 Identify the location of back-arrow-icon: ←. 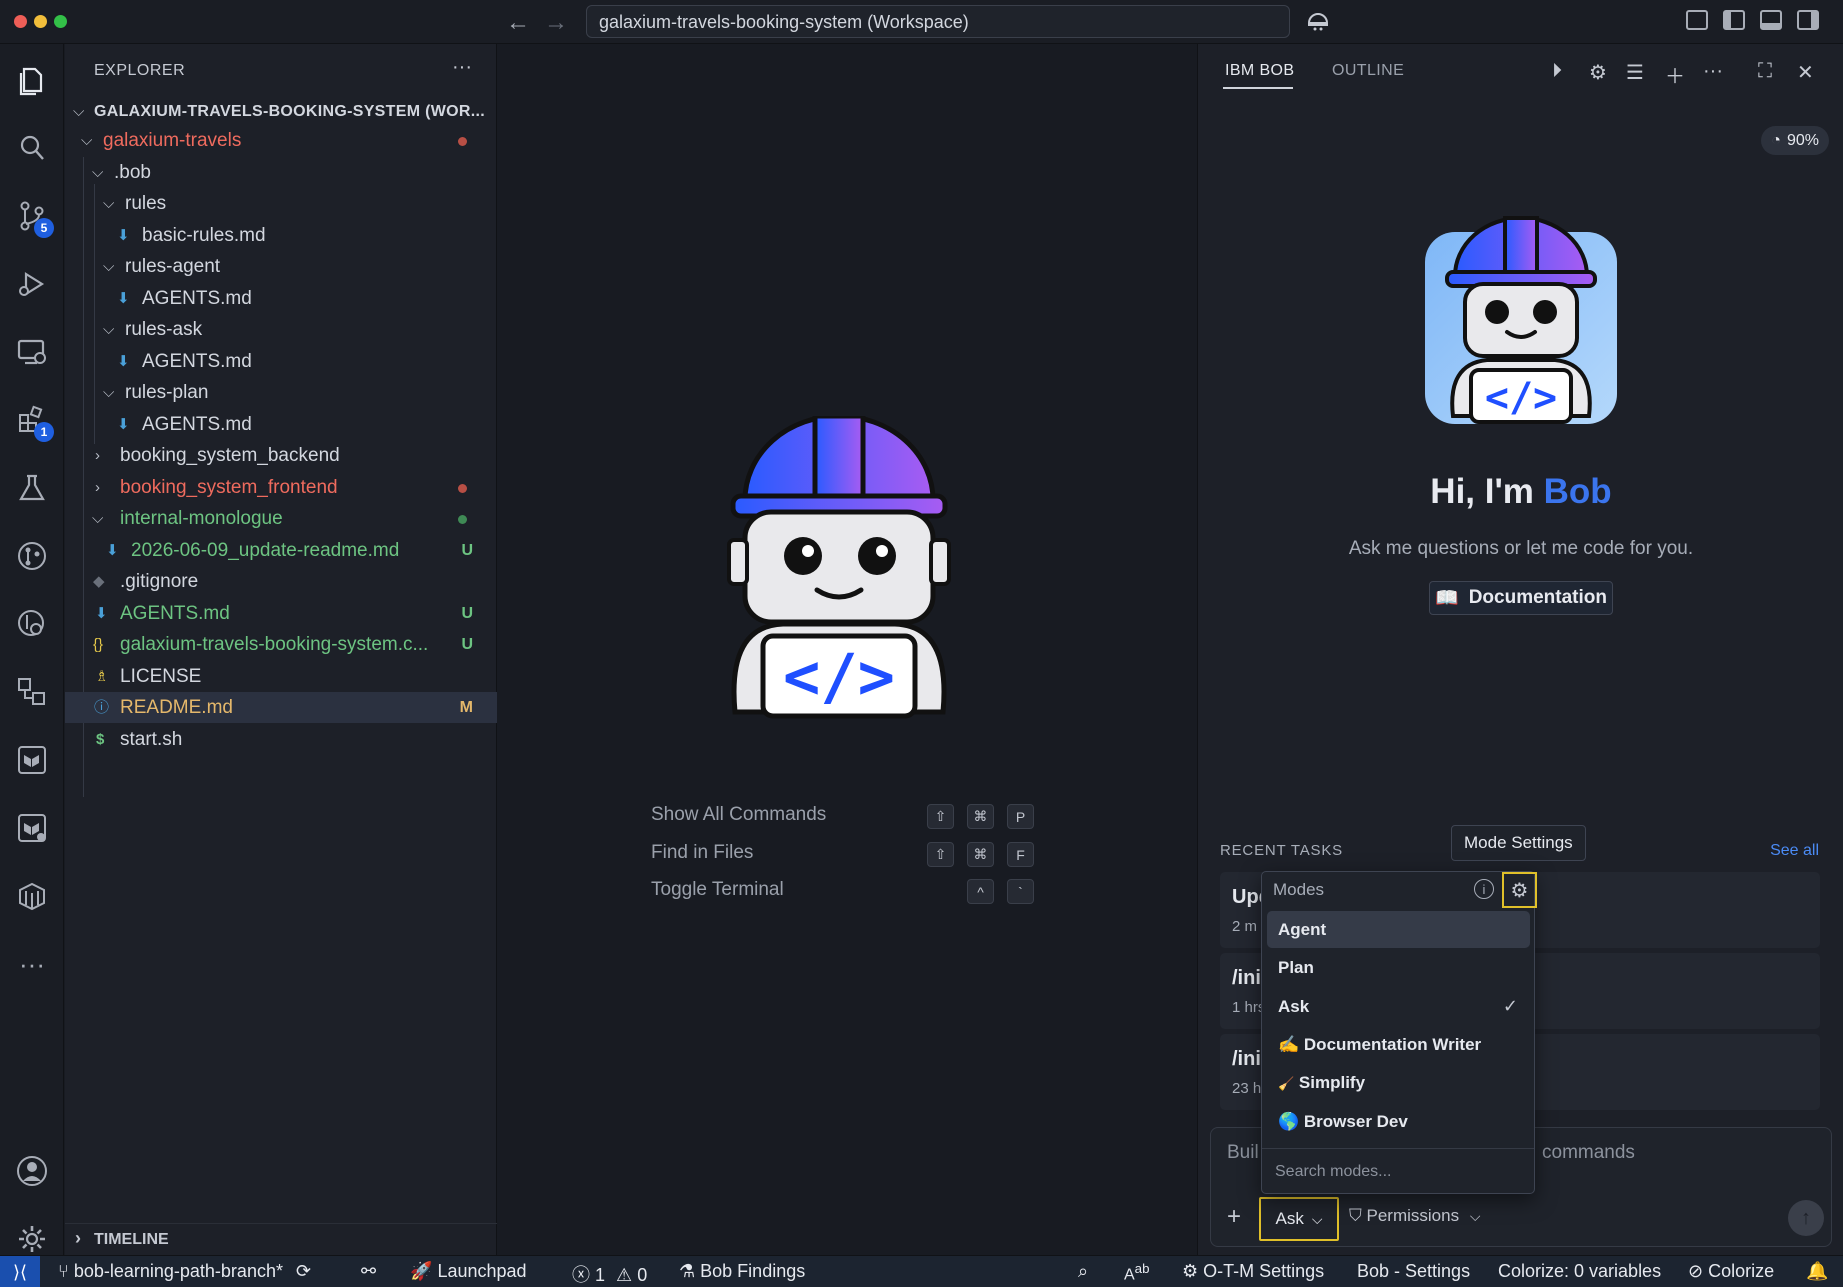
(518, 23).